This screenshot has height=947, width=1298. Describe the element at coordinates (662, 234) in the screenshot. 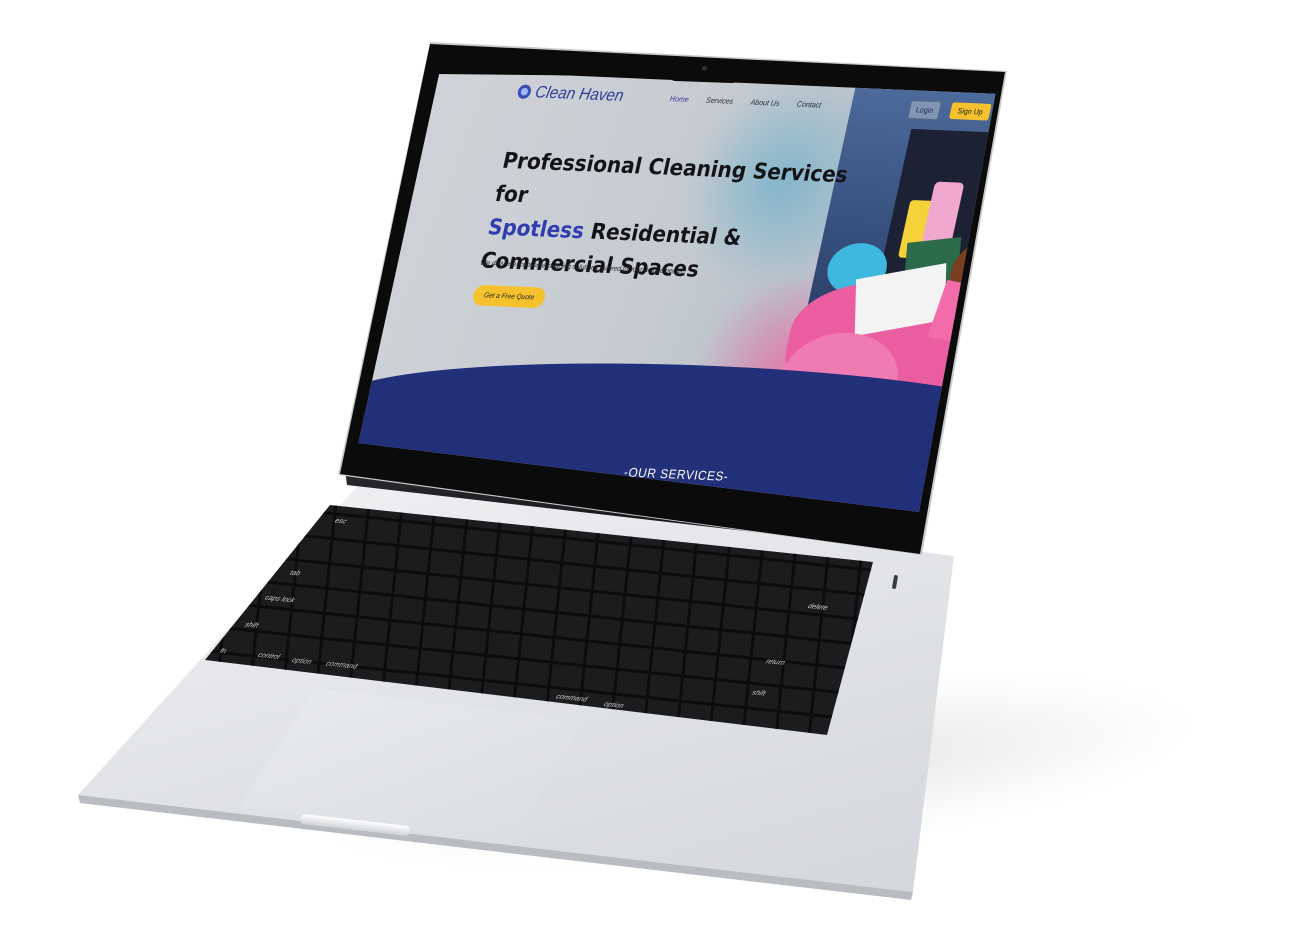

I see `hero-title-line-2-rest: Residential &` at that location.